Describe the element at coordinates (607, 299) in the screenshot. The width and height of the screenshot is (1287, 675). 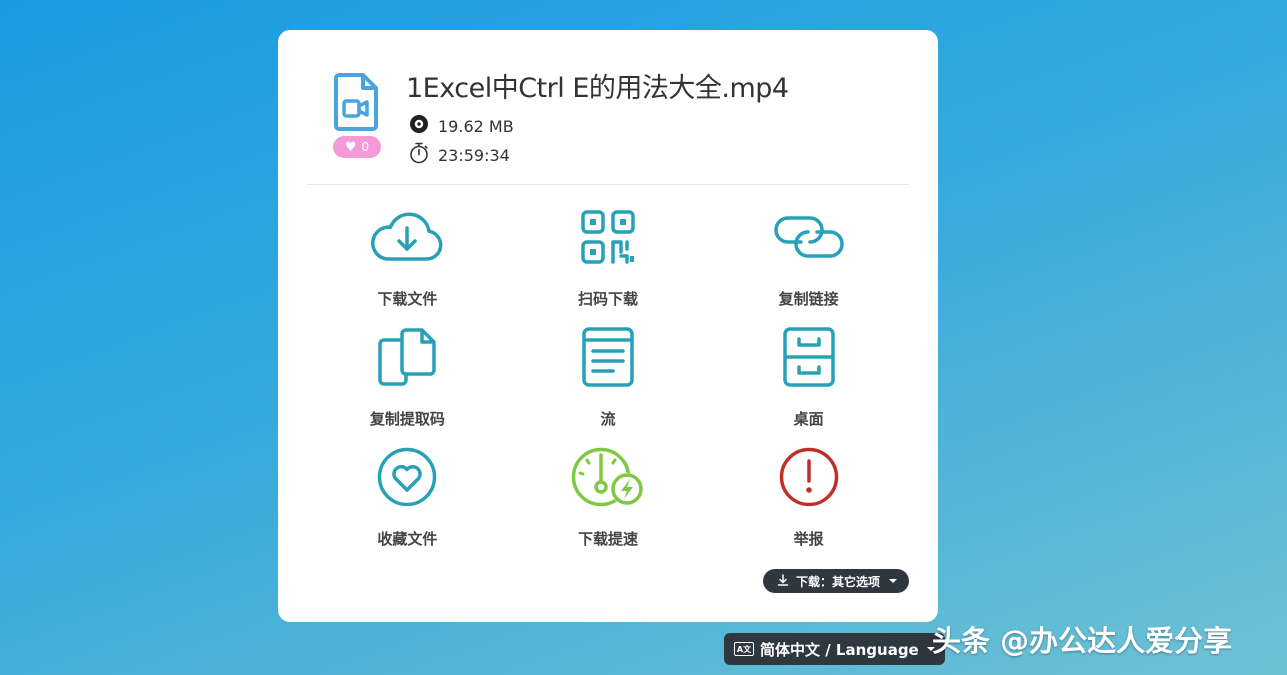
I see `scan-download-label: 扫码下载` at that location.